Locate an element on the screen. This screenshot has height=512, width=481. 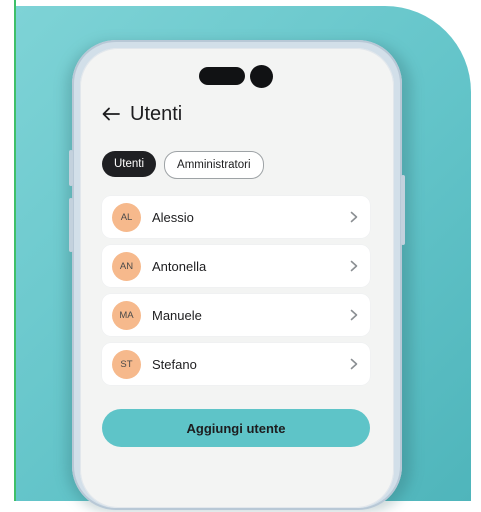
avatar: MA is located at coordinates (126, 315).